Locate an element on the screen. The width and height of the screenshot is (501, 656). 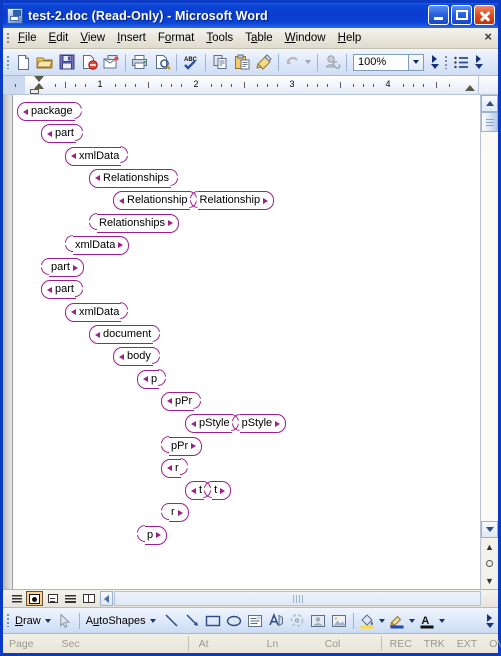
autoshapes-menu-button: AutoShapes is located at coordinates (116, 621).